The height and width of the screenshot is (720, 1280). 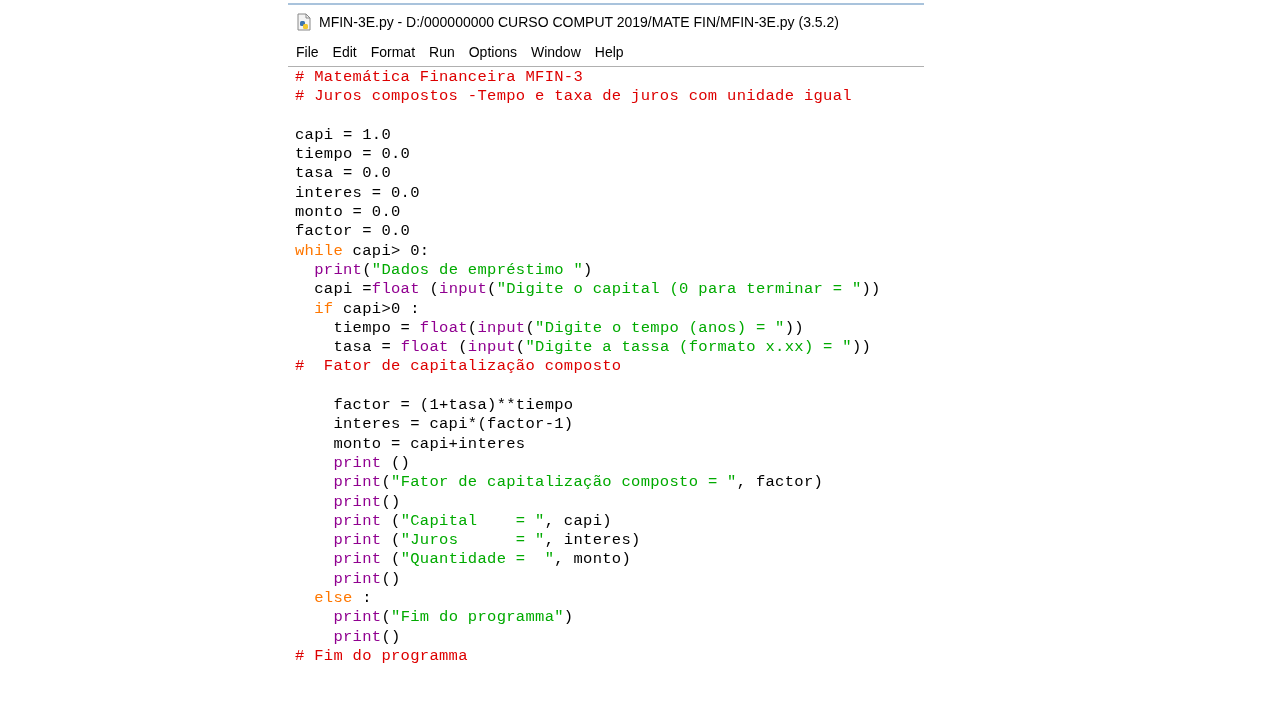 What do you see at coordinates (555, 52) in the screenshot?
I see `menu-item: Window` at bounding box center [555, 52].